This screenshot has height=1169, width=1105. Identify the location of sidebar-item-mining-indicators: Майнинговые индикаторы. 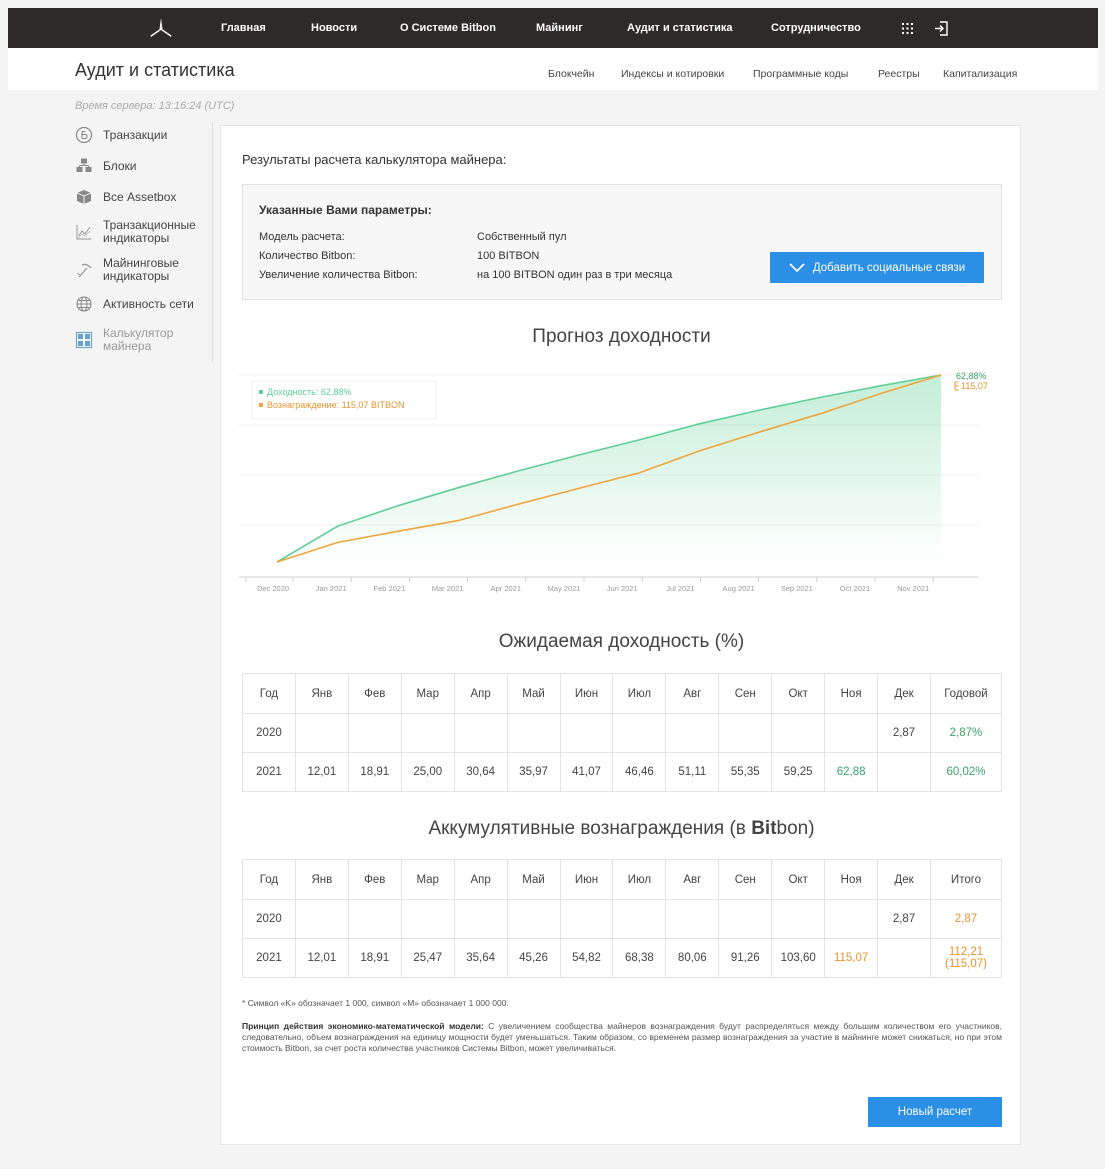
(127, 270).